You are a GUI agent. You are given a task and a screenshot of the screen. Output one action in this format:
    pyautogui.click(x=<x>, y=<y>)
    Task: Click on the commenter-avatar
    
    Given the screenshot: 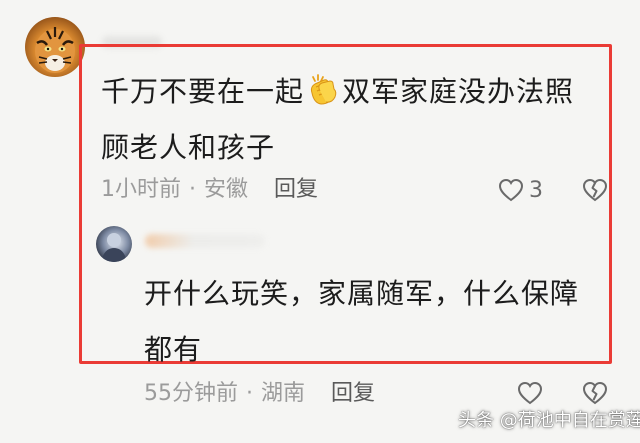 What is the action you would take?
    pyautogui.click(x=55, y=47)
    